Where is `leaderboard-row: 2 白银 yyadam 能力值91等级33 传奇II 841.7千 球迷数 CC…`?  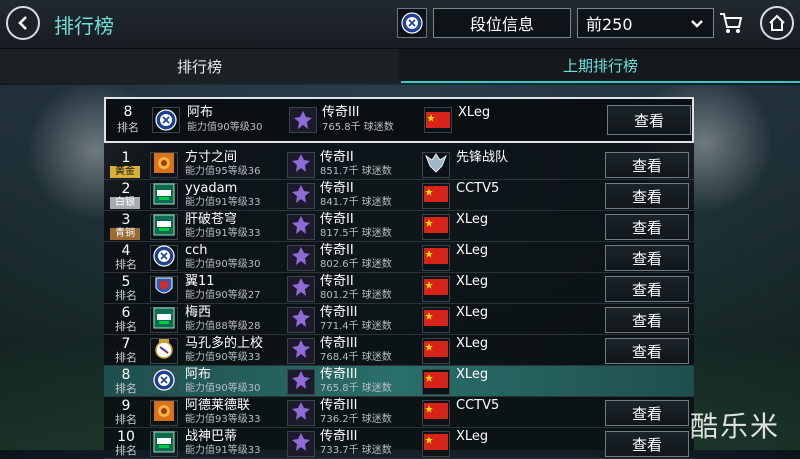
leaderboard-row: 2 白银 yyadam 能力值91等级33 传奇II 841.7千 球迷数 CC… is located at coordinates (399, 195).